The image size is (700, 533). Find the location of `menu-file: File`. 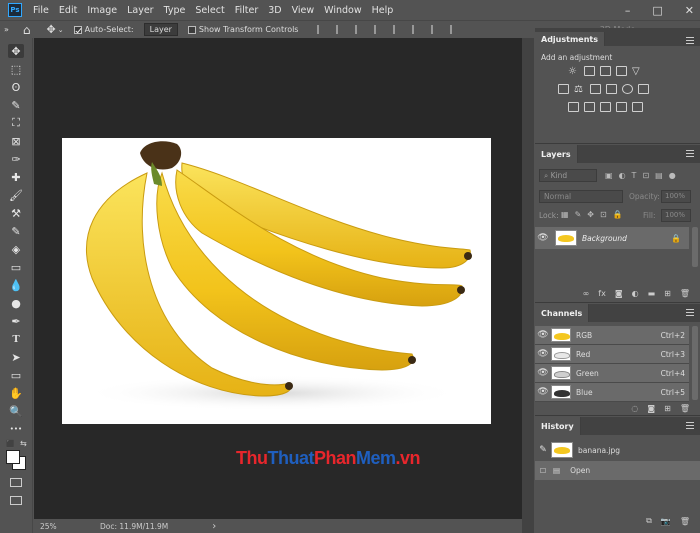

menu-file: File is located at coordinates (41, 10).